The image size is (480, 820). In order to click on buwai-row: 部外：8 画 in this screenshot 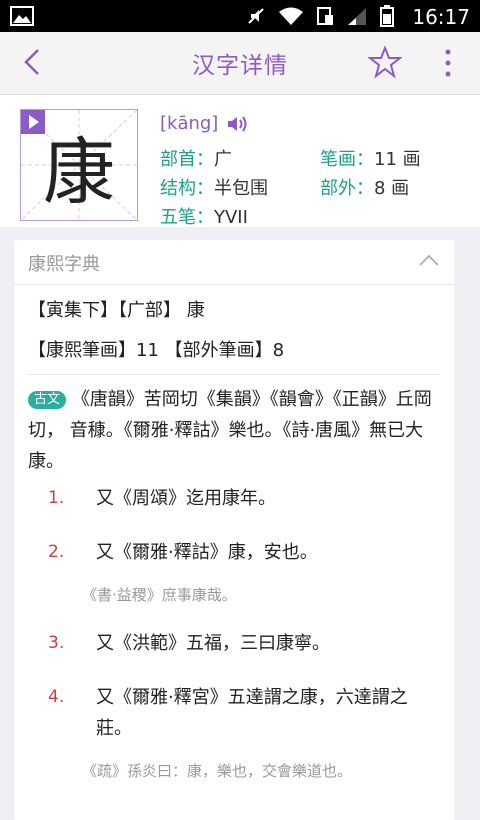, I will do `click(364, 187)`.